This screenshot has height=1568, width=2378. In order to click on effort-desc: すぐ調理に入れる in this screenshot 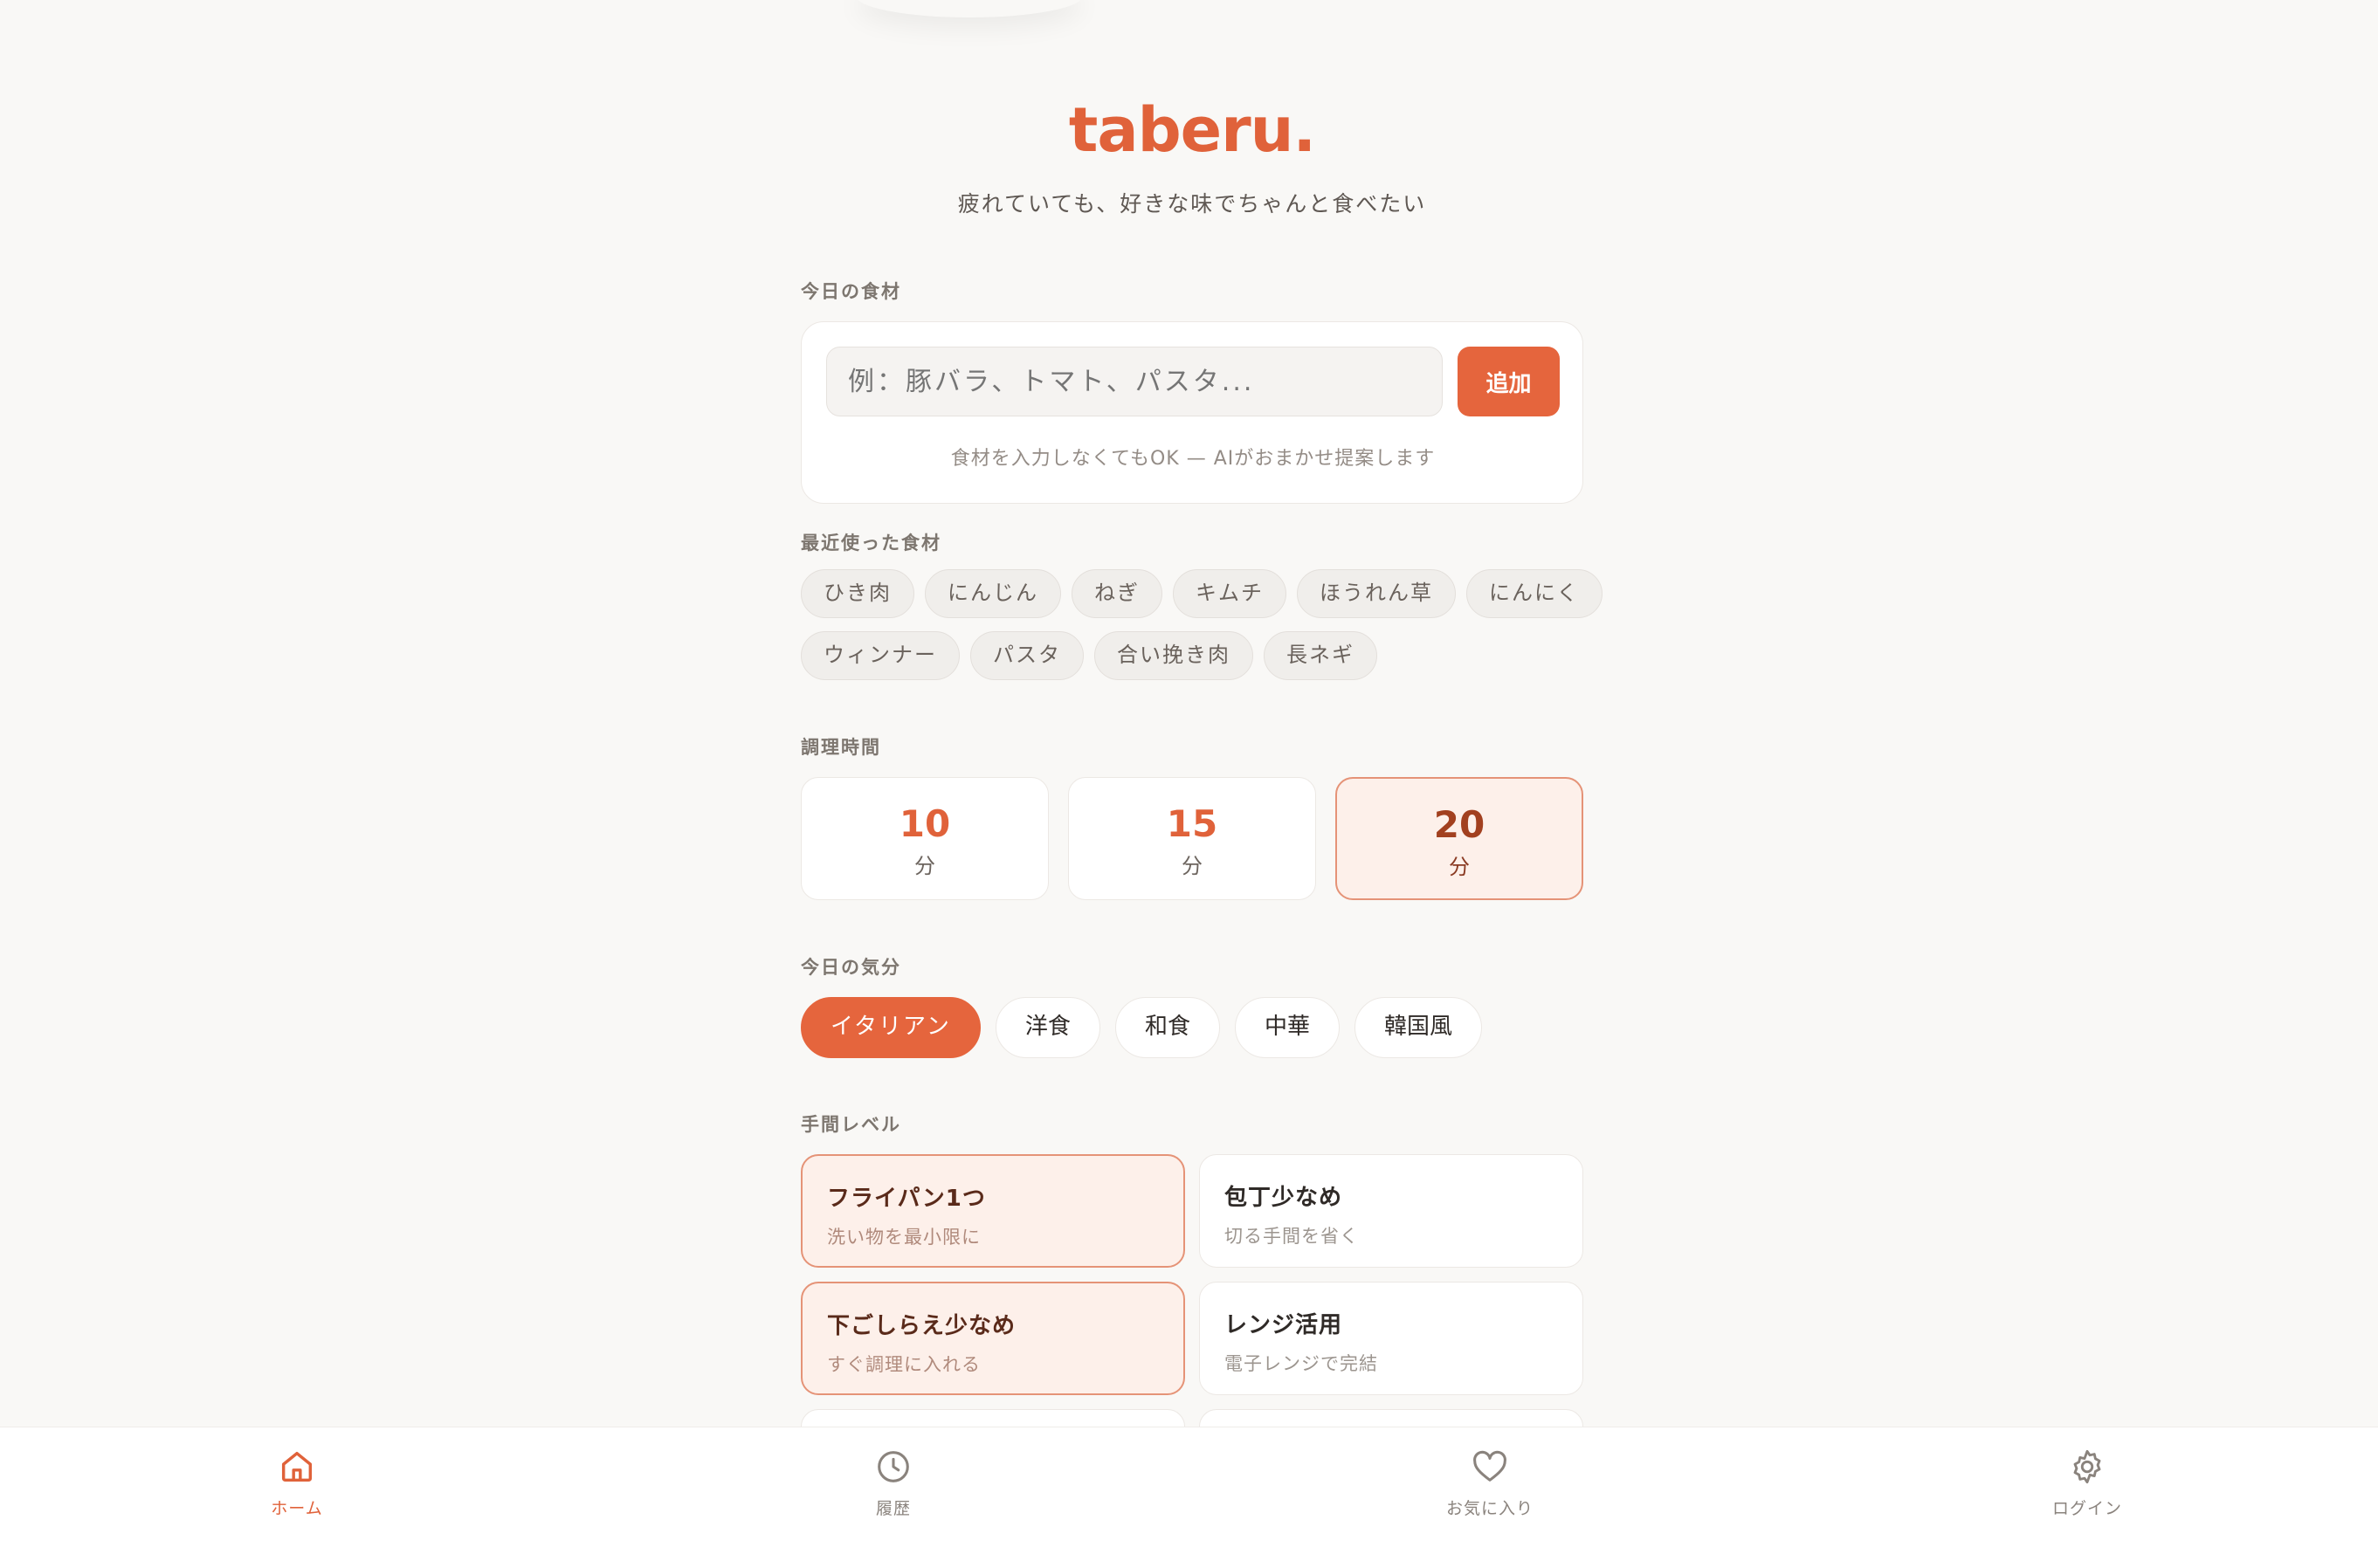, I will do `click(904, 1364)`.